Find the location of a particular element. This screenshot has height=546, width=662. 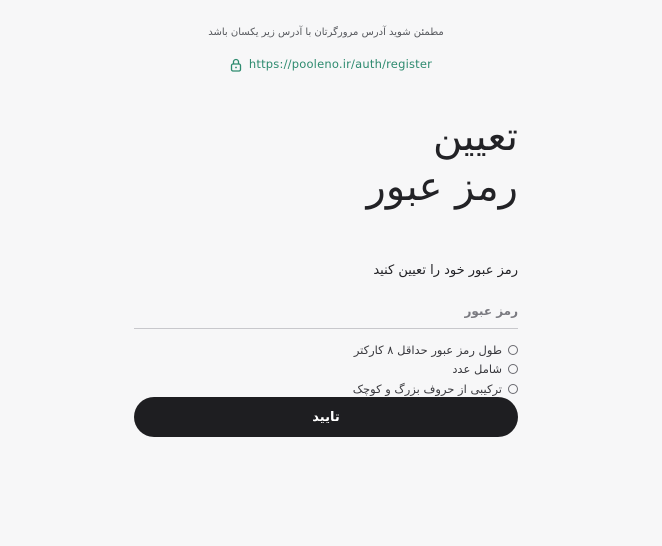

password-field is located at coordinates (326, 311).